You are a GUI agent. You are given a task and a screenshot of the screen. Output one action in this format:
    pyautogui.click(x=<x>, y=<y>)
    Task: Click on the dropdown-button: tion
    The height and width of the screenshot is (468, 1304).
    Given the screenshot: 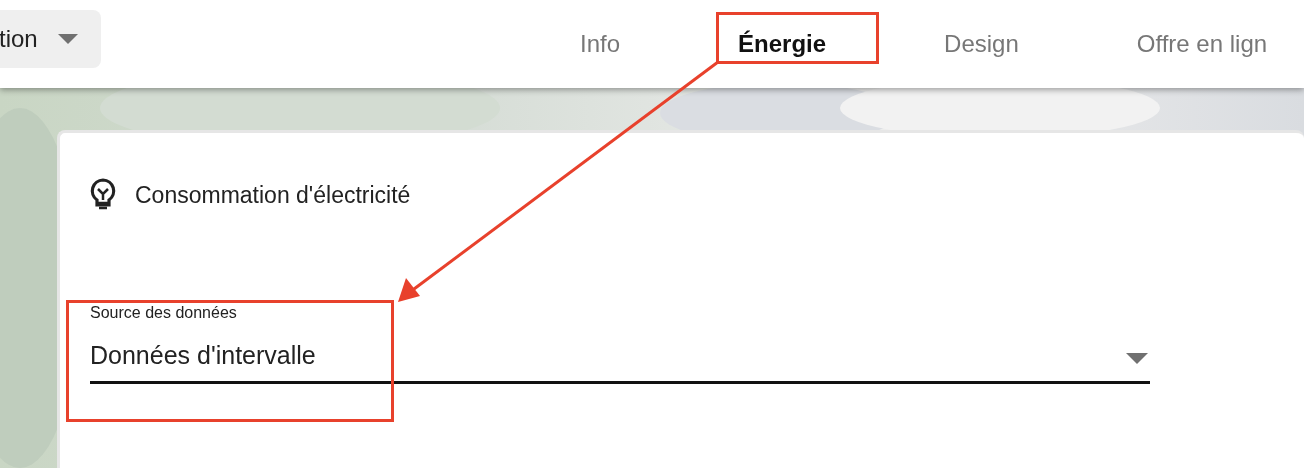 What is the action you would take?
    pyautogui.click(x=50, y=39)
    